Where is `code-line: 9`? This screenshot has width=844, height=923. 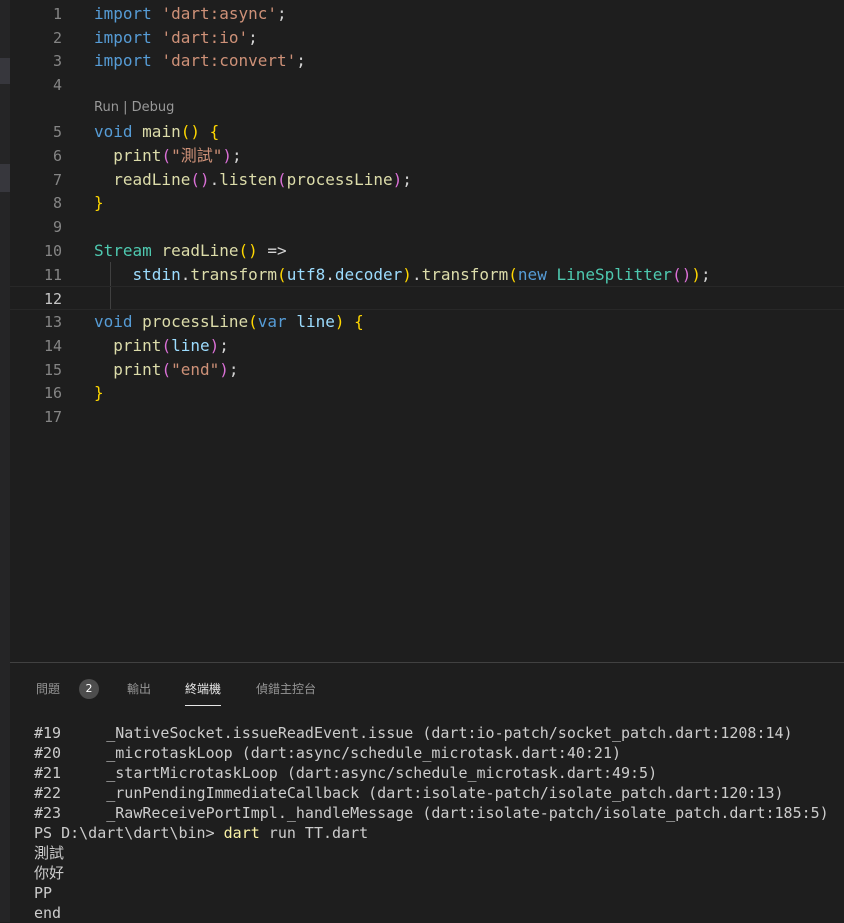
code-line: 9 is located at coordinates (427, 227).